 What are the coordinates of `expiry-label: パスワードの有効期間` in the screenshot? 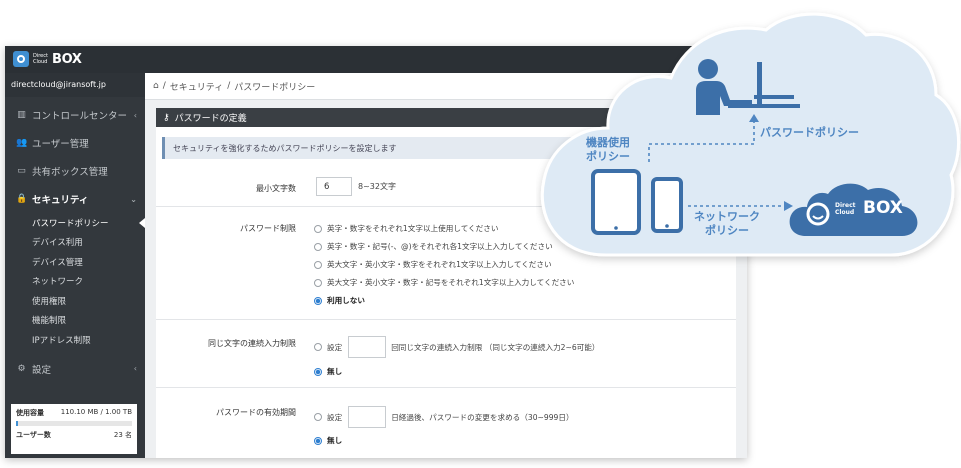 It's located at (256, 412).